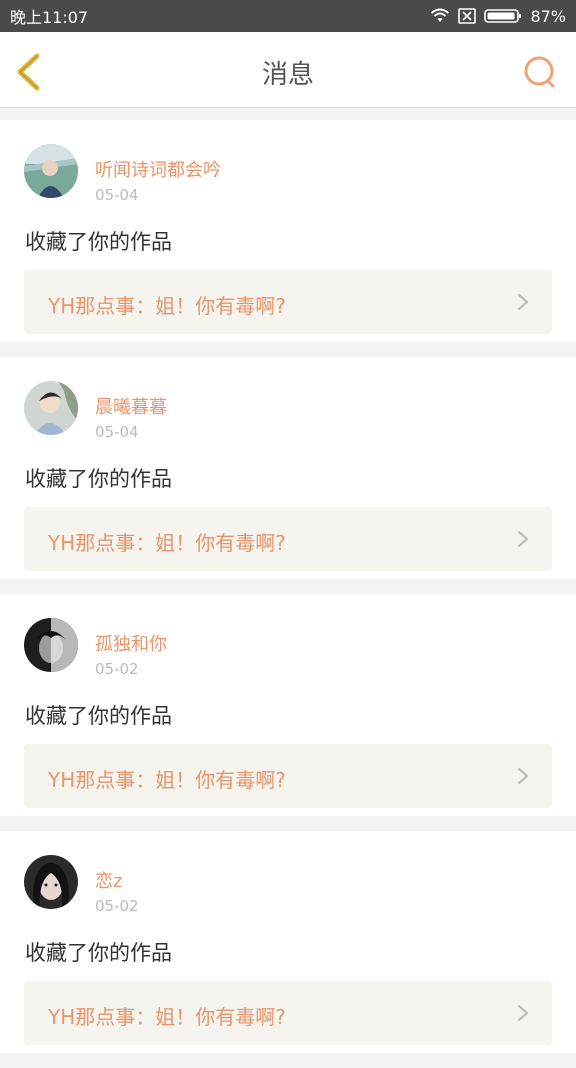 This screenshot has width=576, height=1068. Describe the element at coordinates (467, 16) in the screenshot. I see `no-sim-icon` at that location.